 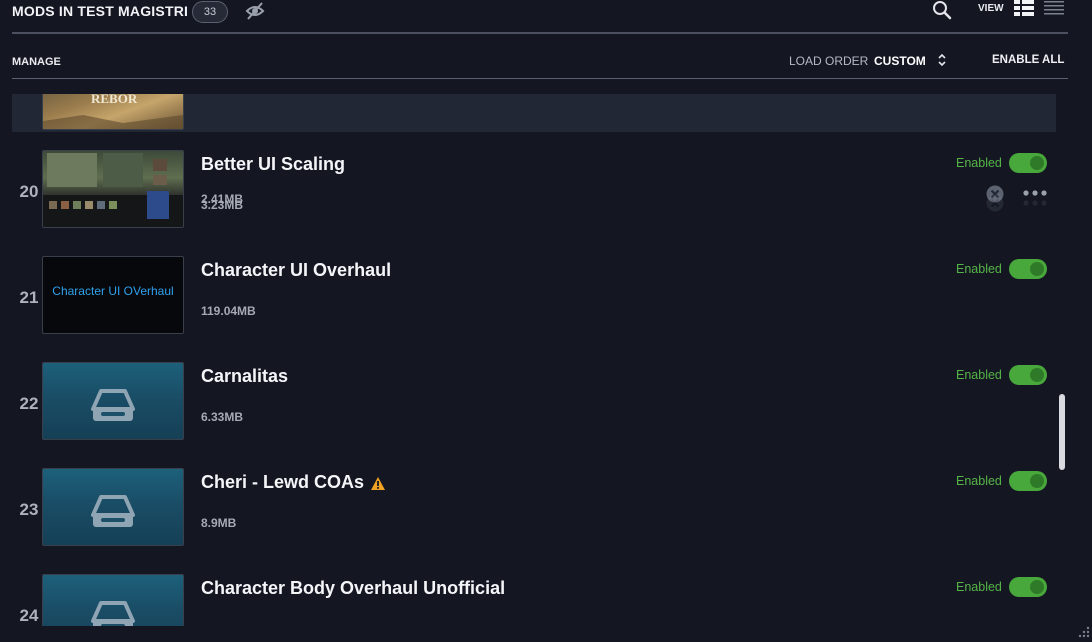 I want to click on load-order-index: 22, so click(x=29, y=403).